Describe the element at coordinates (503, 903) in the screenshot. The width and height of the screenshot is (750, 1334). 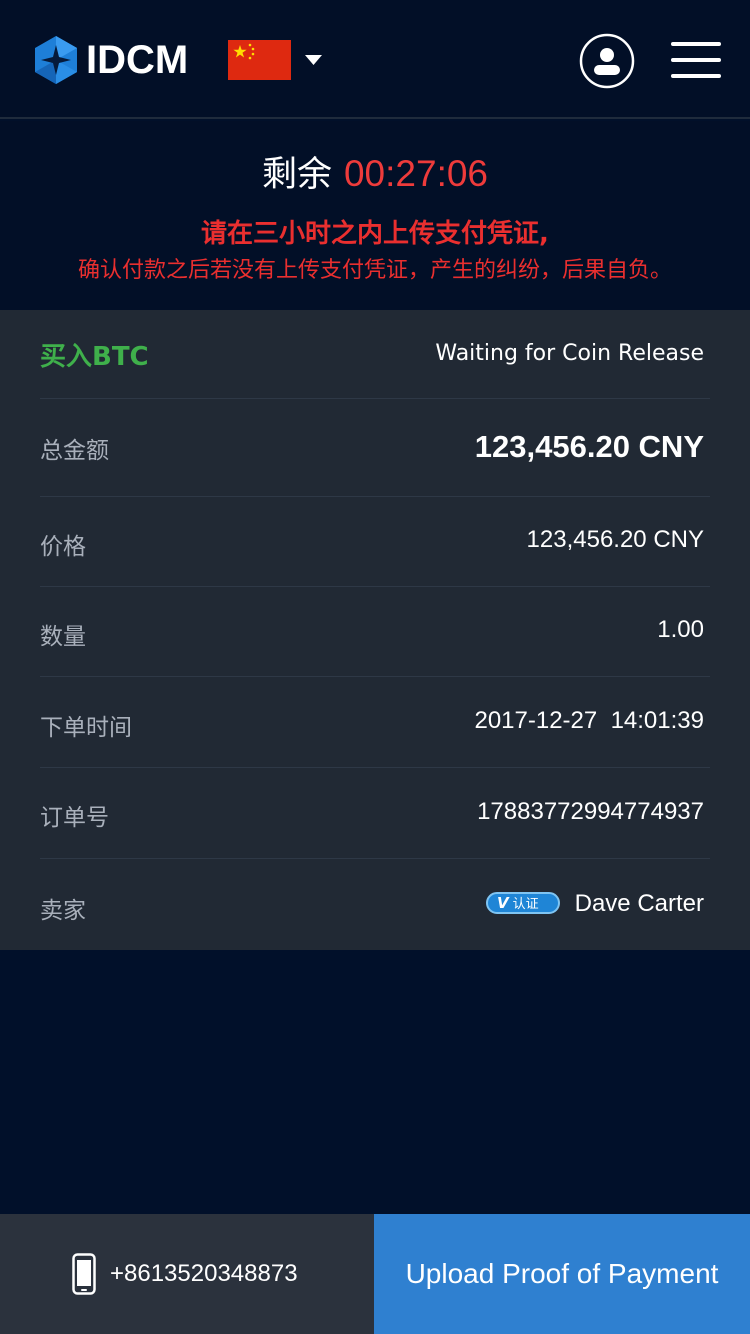
I see `verified-check-icon: V` at that location.